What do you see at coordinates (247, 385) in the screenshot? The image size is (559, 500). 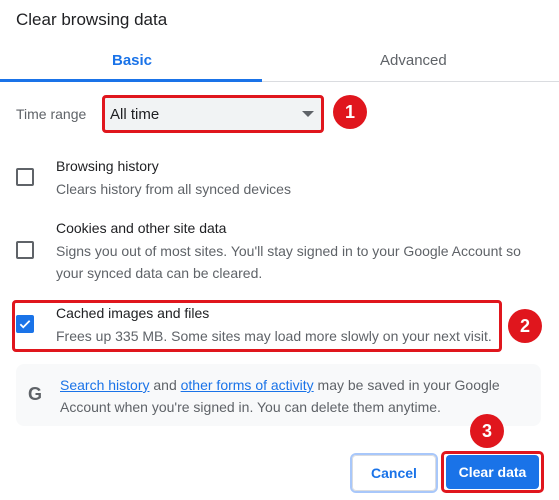 I see `other-activity-link: other forms of activity` at bounding box center [247, 385].